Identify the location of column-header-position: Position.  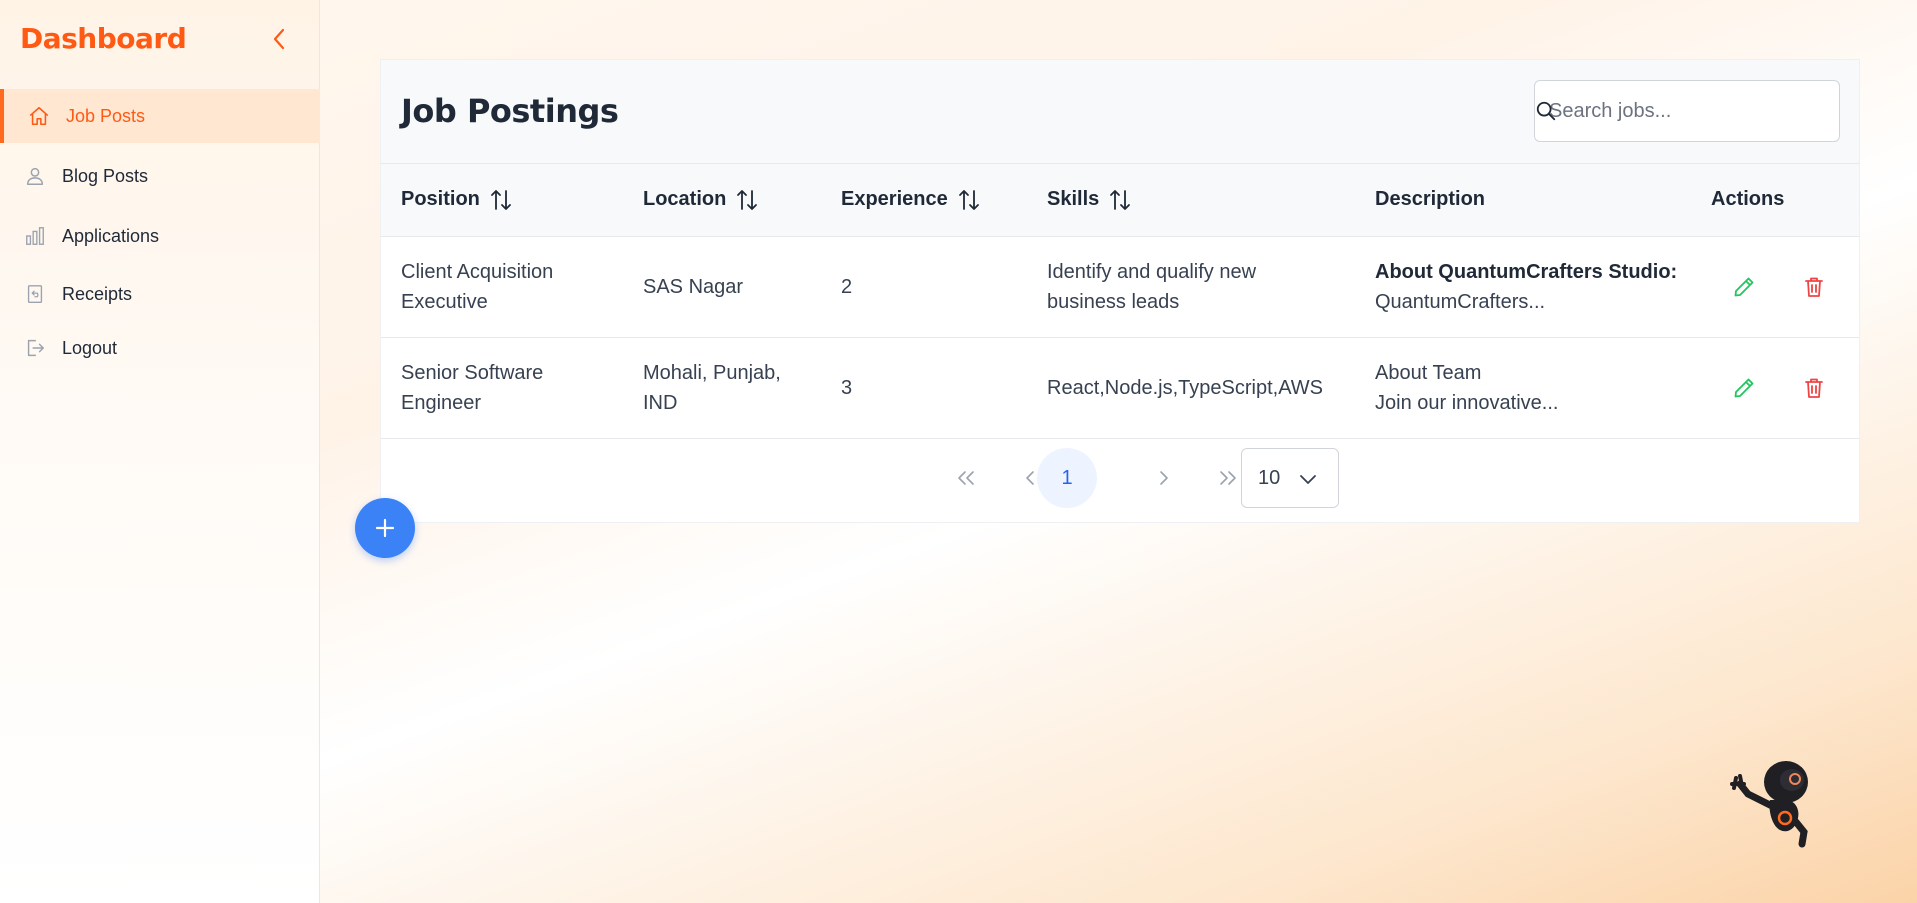
(512, 200).